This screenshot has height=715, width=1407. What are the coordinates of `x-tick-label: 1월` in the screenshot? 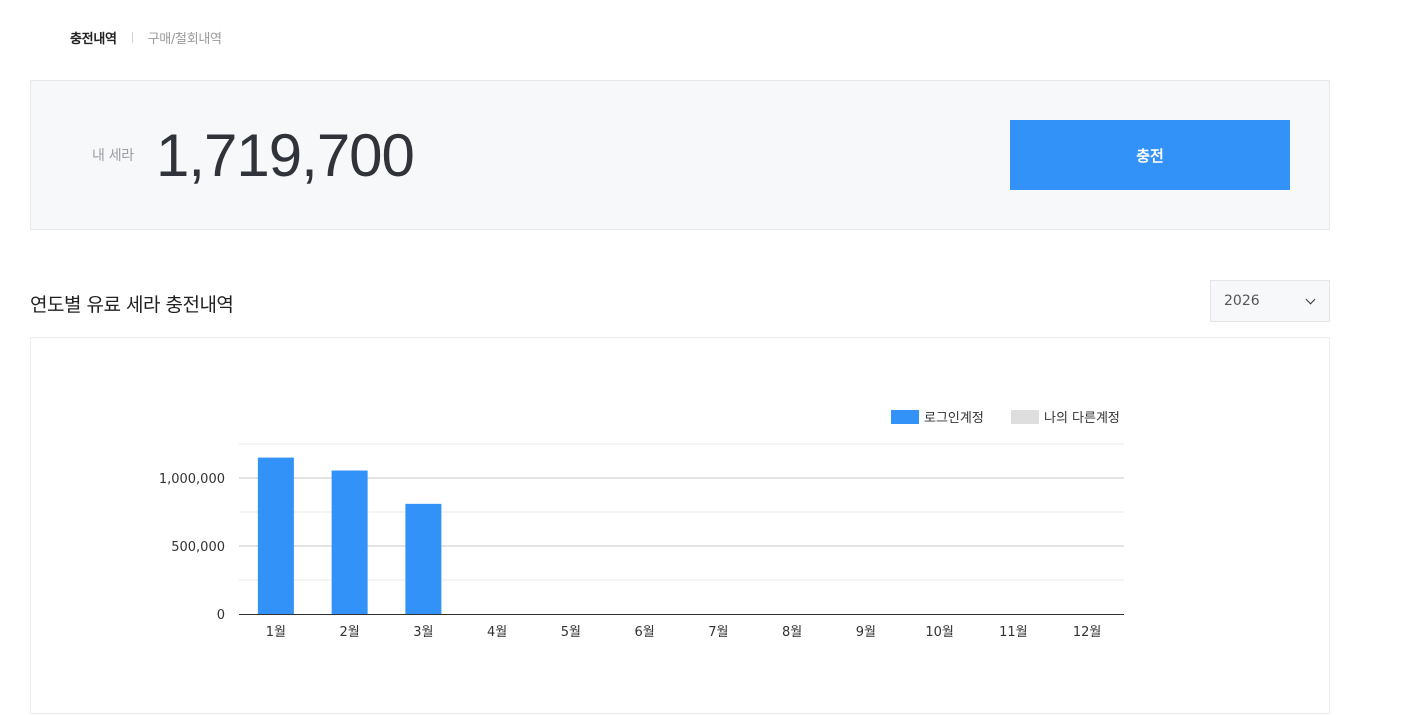 It's located at (276, 632).